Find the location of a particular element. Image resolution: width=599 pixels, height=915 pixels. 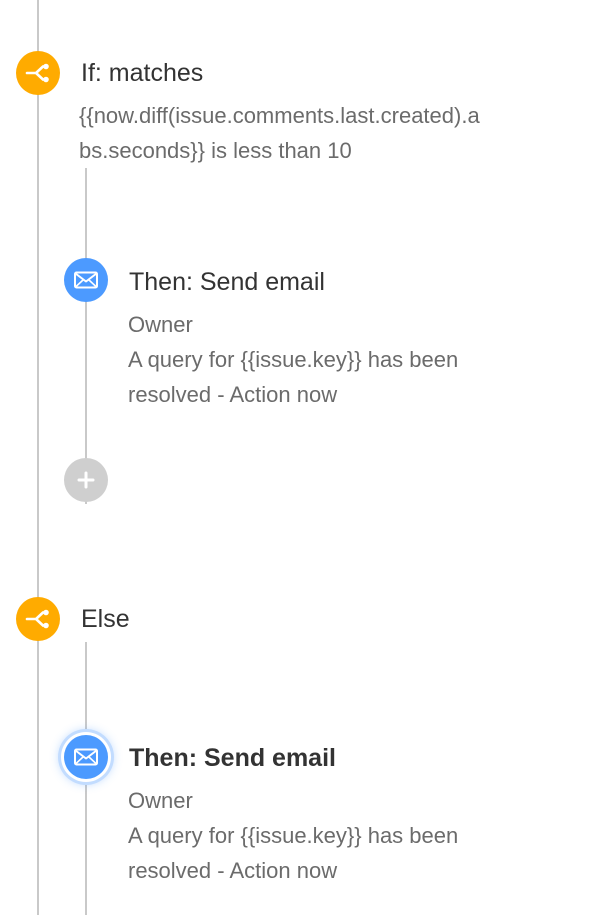

if-send-email-node is located at coordinates (86, 280).